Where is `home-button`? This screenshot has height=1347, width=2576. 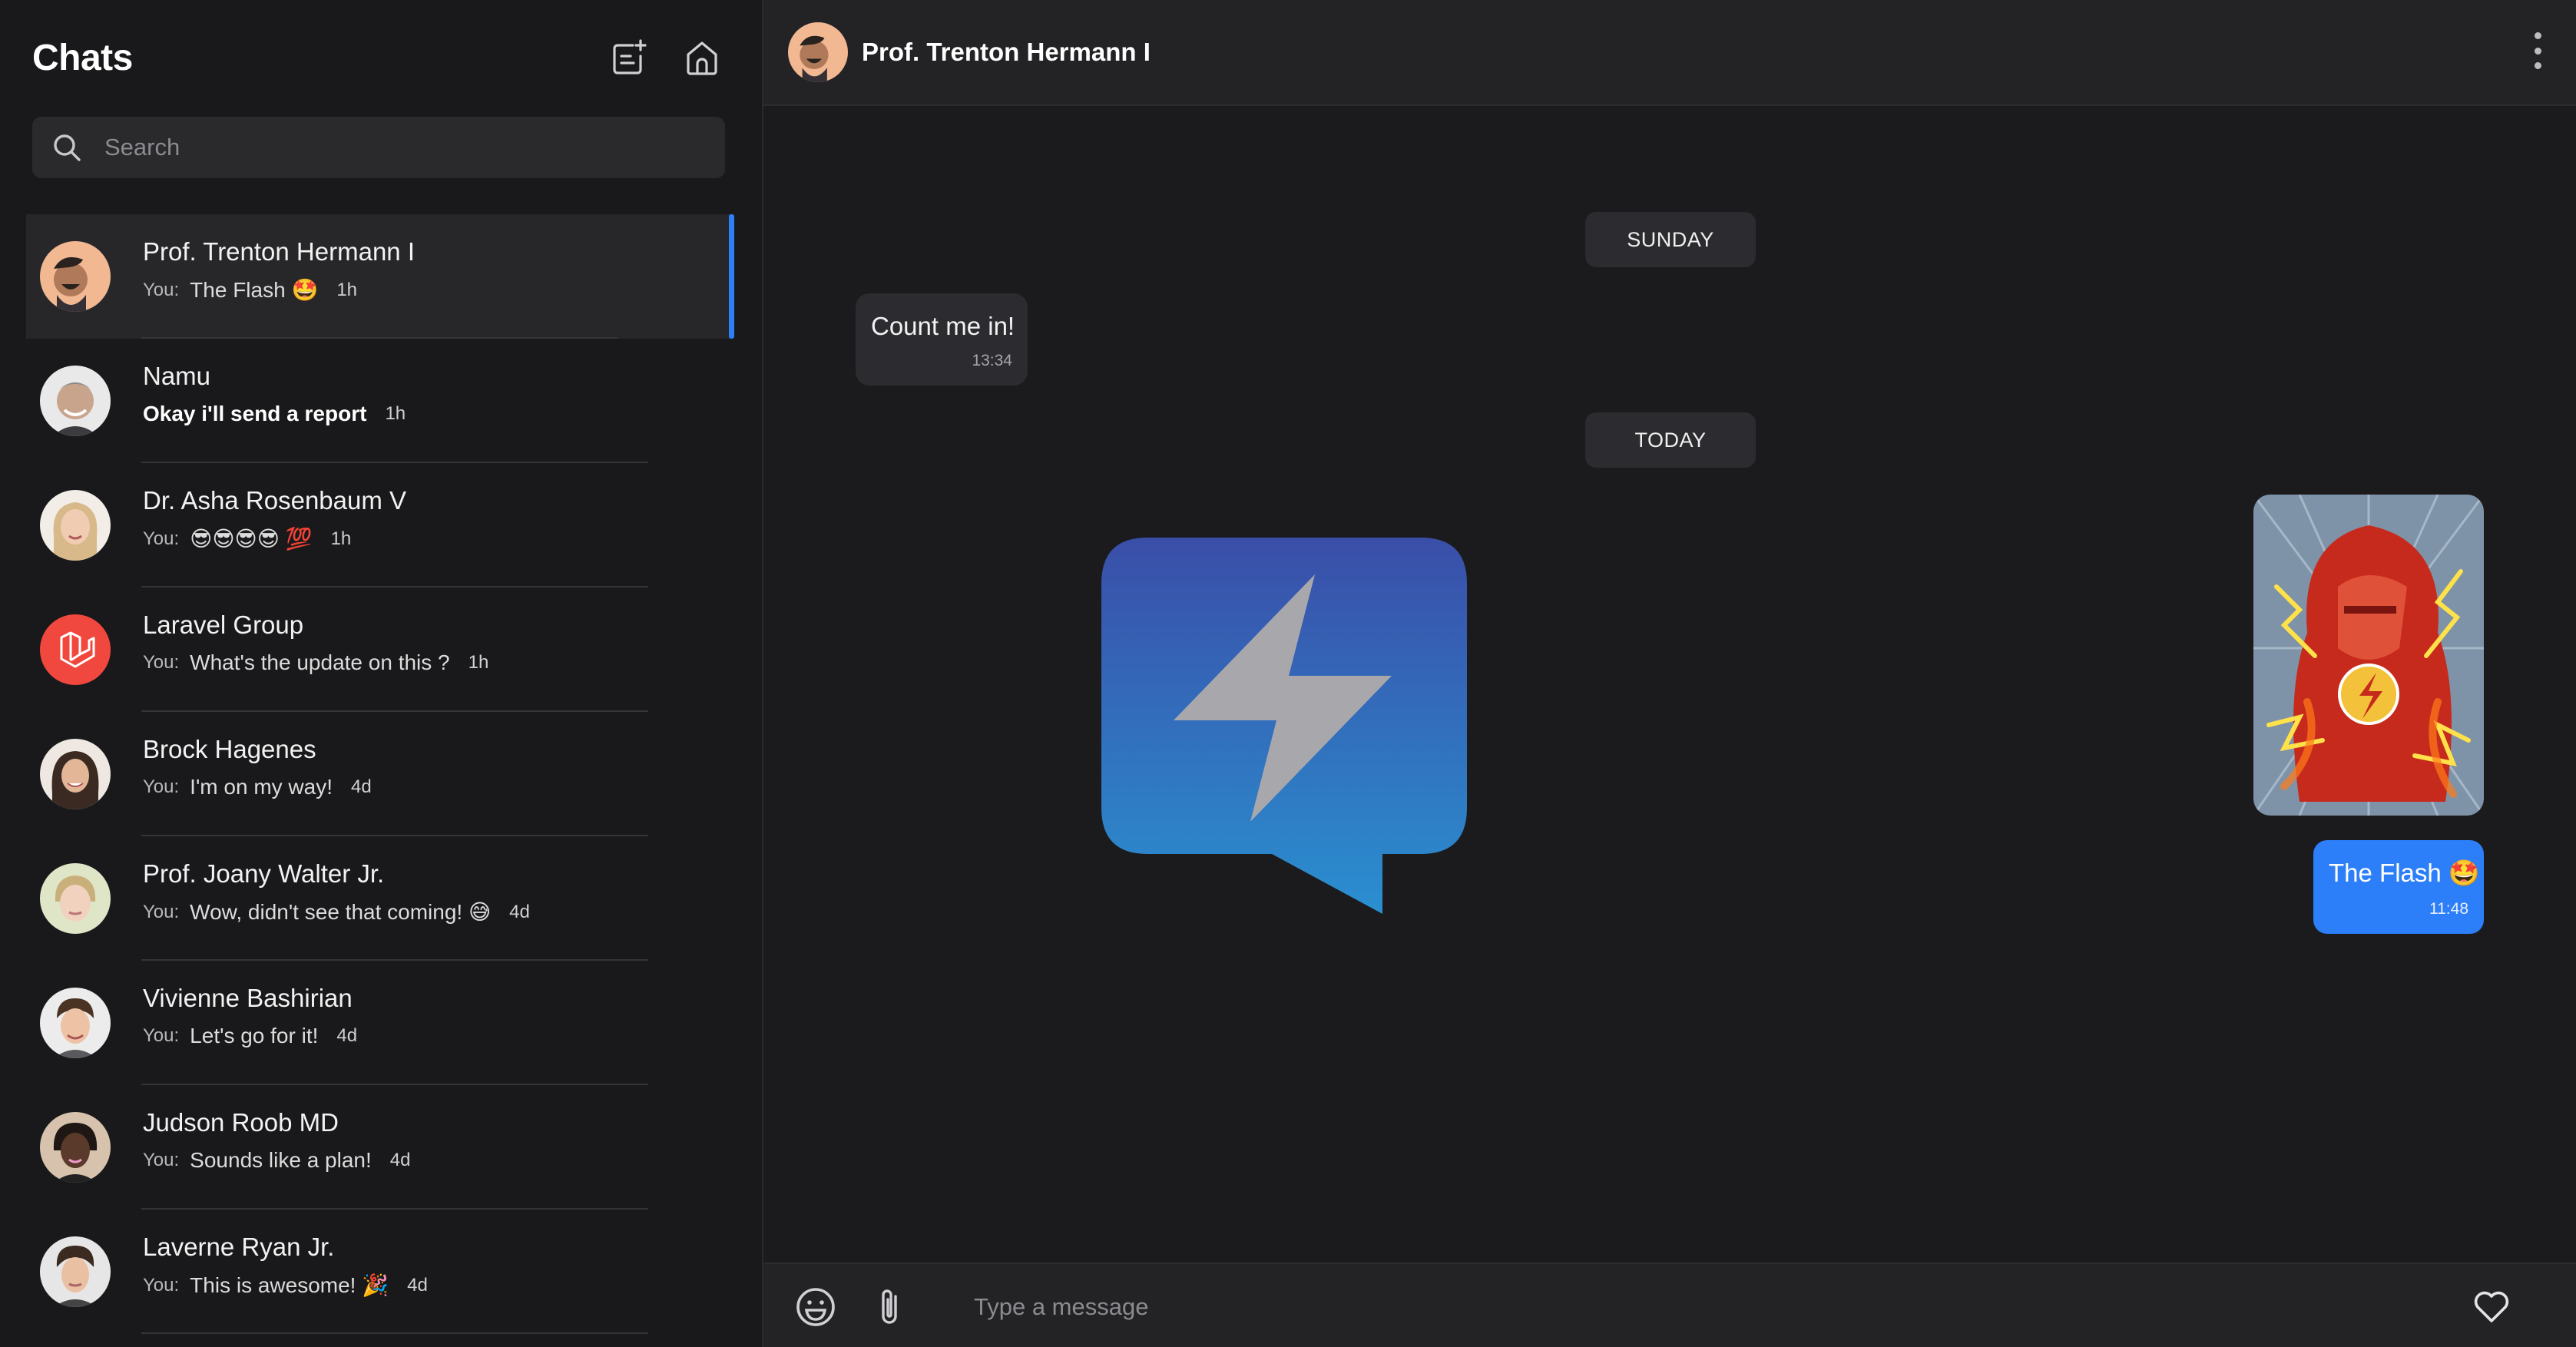 home-button is located at coordinates (701, 57).